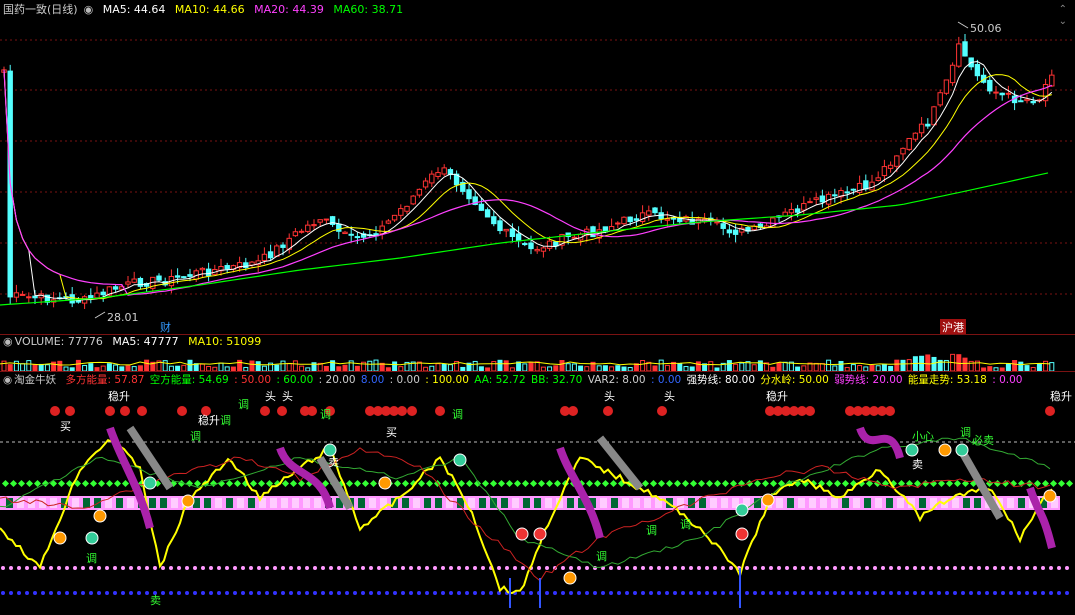  I want to click on volume-pane, so click(537, 353).